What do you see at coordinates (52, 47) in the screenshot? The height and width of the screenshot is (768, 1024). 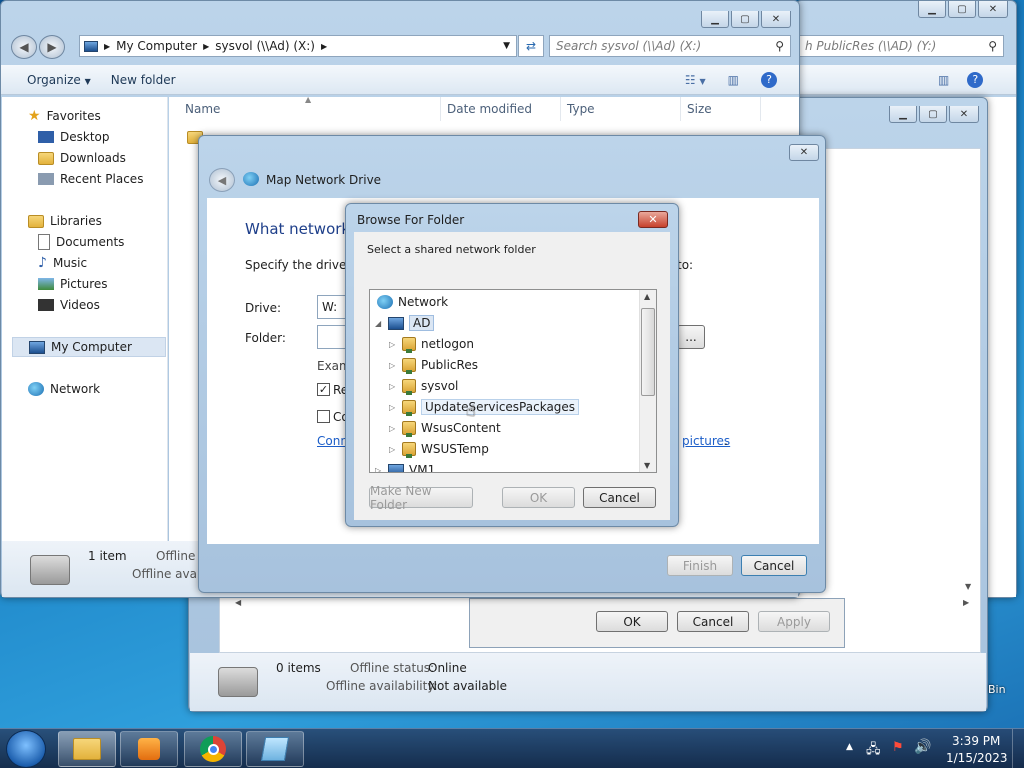 I see `forward-nav-button: ▶` at bounding box center [52, 47].